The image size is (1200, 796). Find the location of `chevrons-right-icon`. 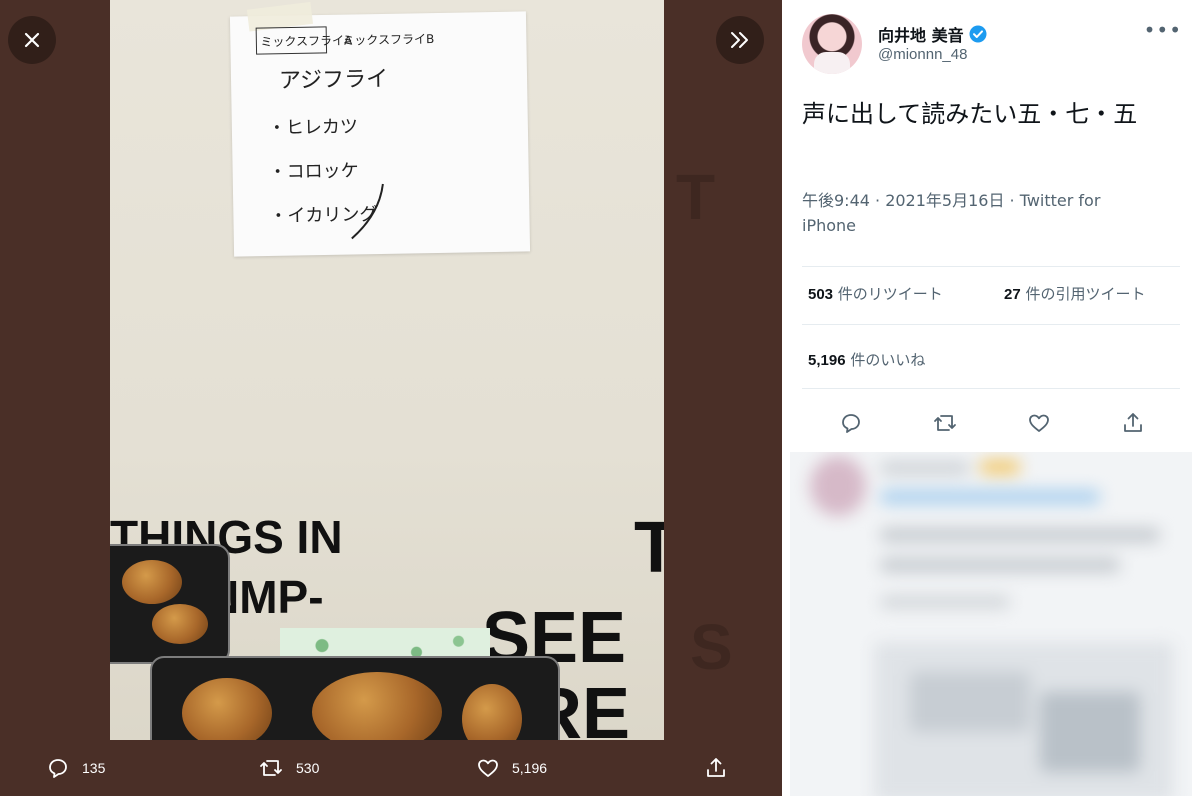

chevrons-right-icon is located at coordinates (739, 40).